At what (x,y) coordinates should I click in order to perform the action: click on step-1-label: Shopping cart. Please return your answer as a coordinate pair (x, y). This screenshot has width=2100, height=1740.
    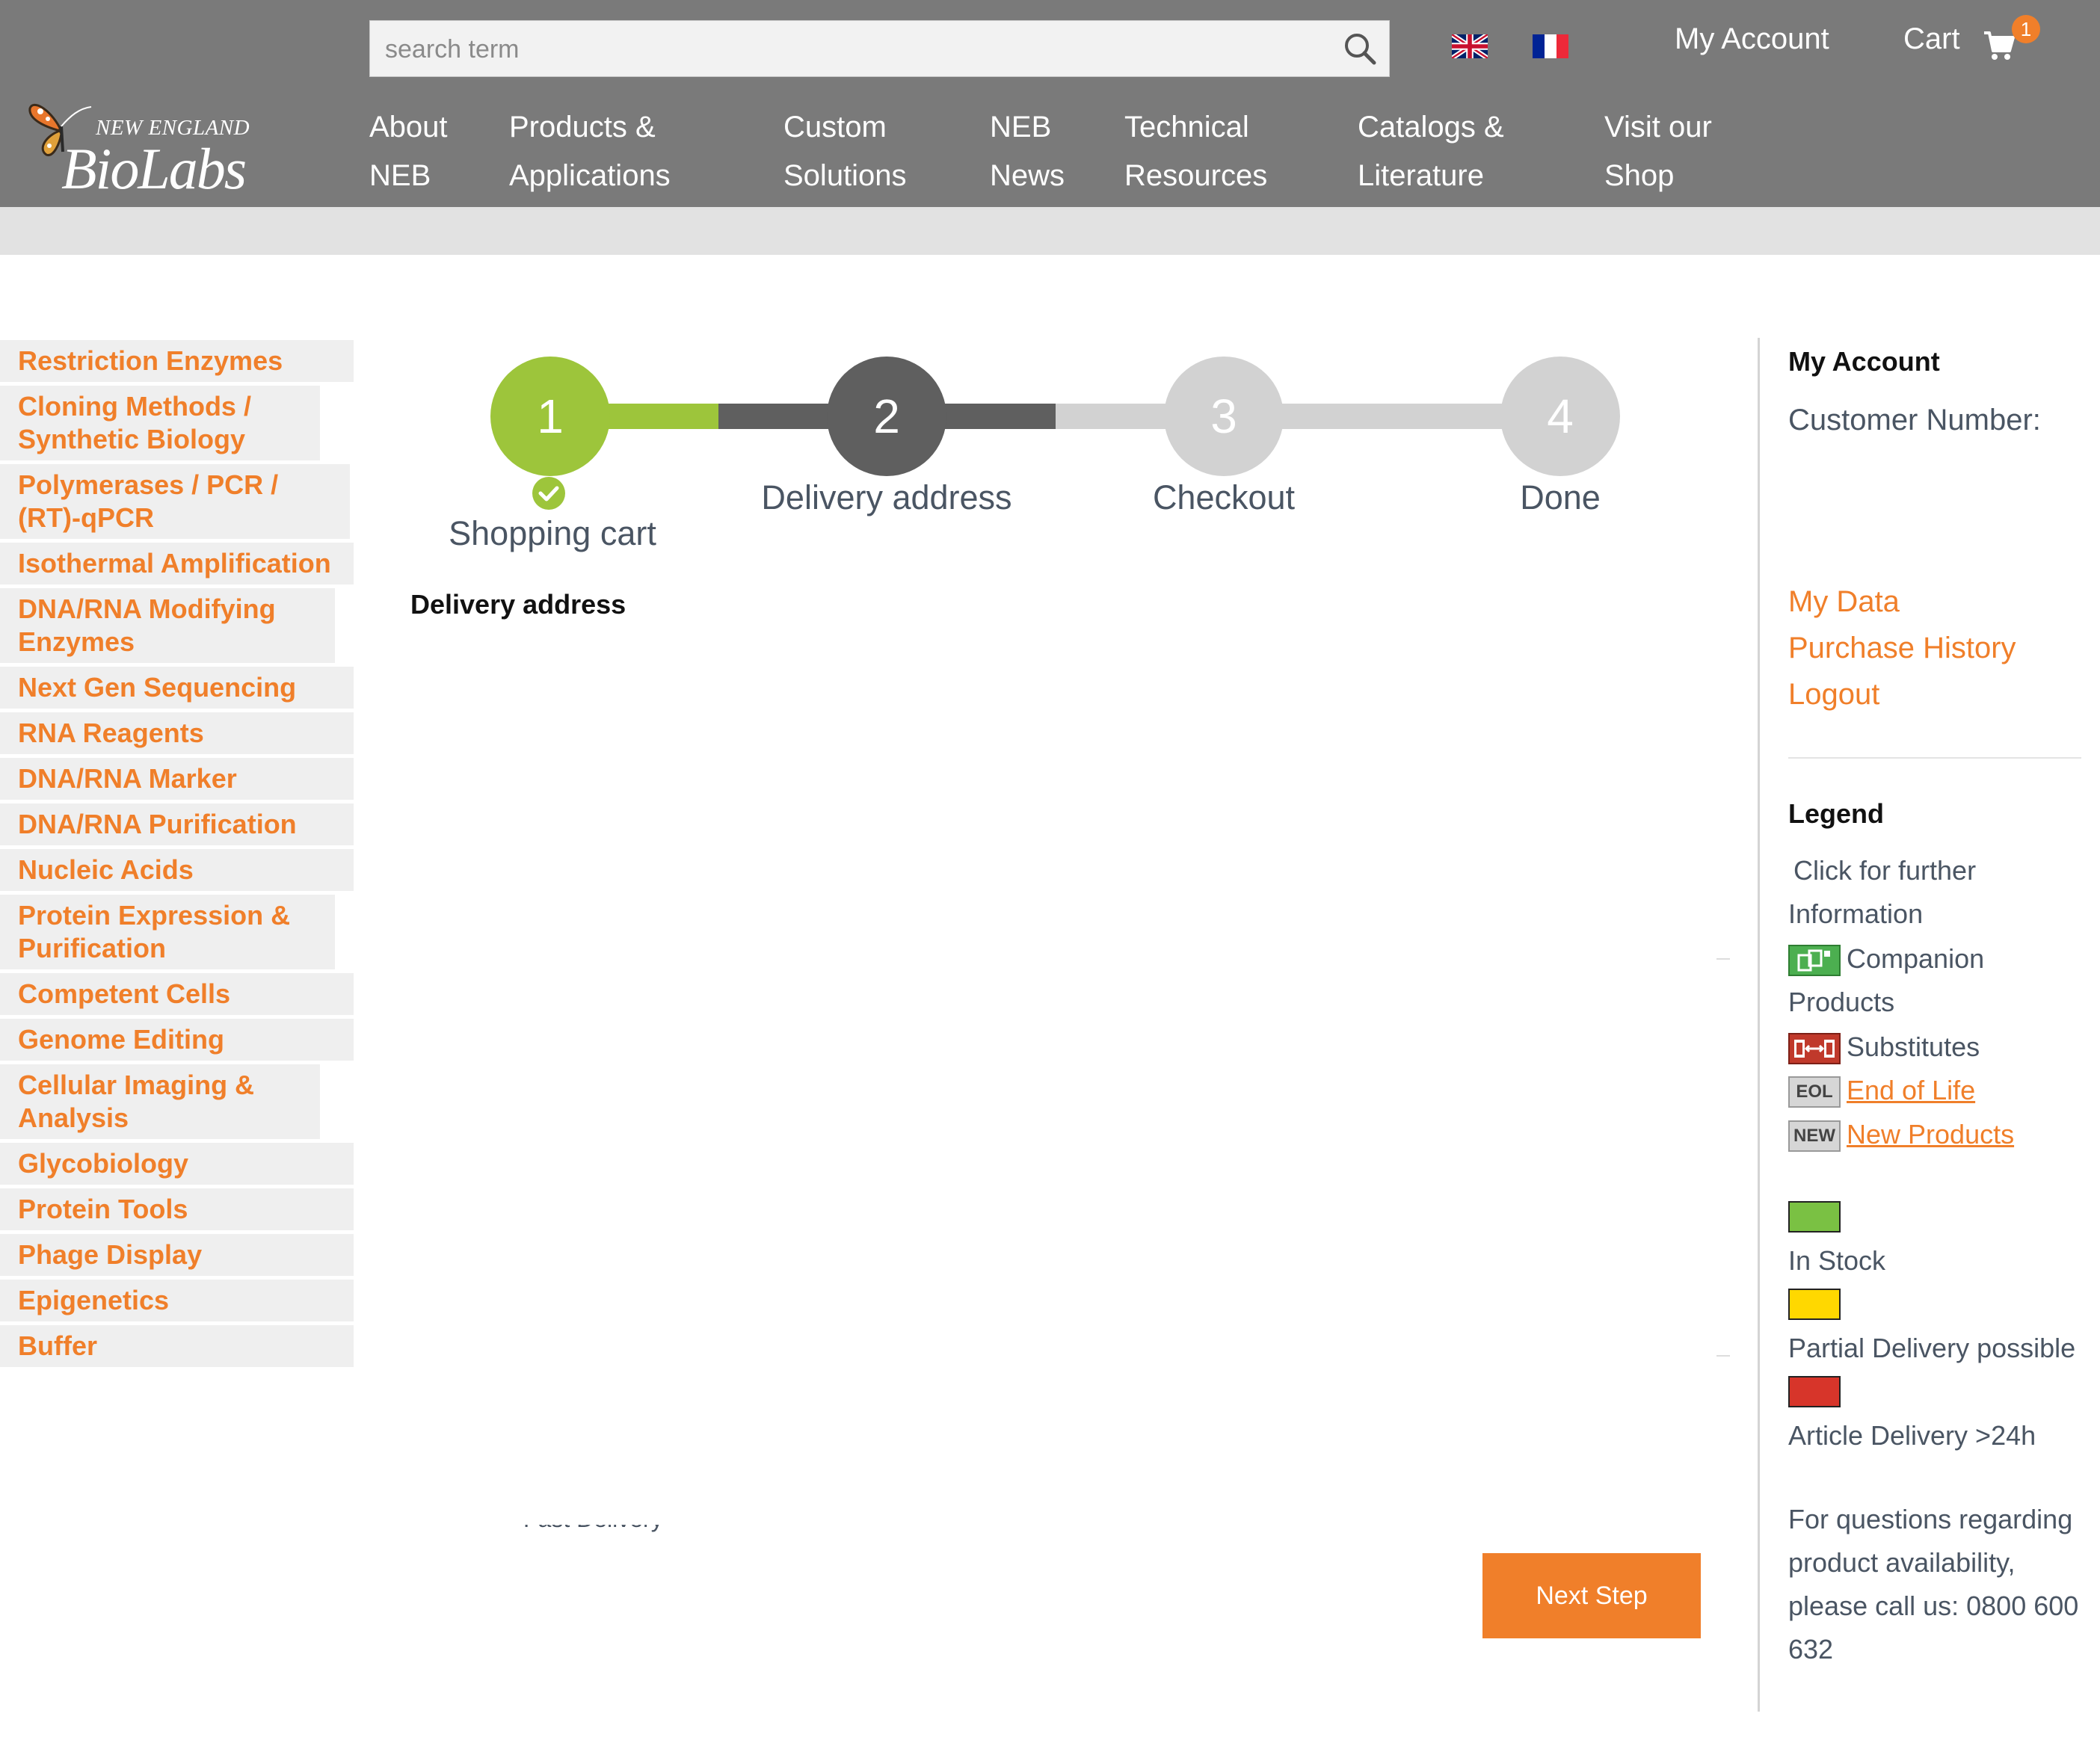
    Looking at the image, I should click on (552, 533).